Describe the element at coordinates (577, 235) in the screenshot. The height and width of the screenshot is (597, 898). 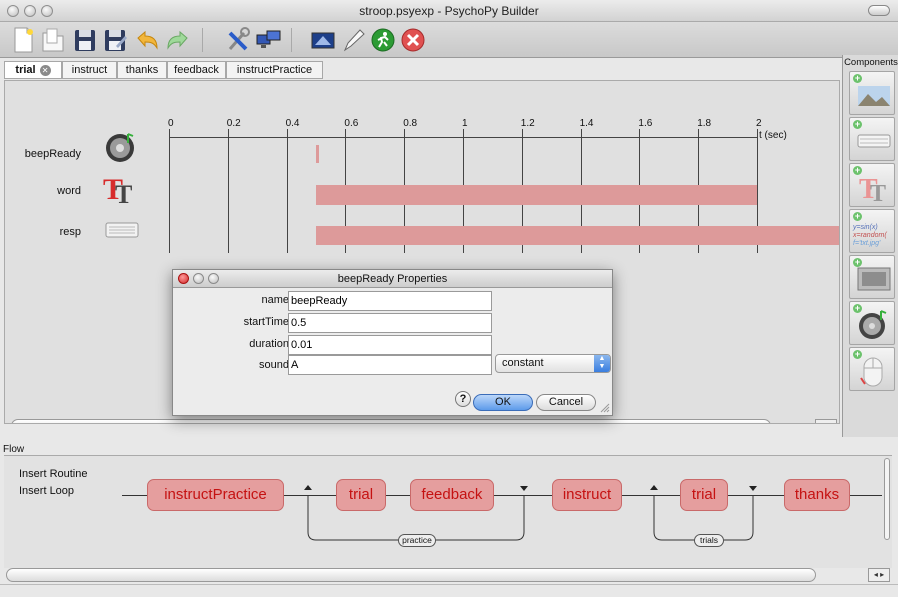
I see `component-bar-resp` at that location.